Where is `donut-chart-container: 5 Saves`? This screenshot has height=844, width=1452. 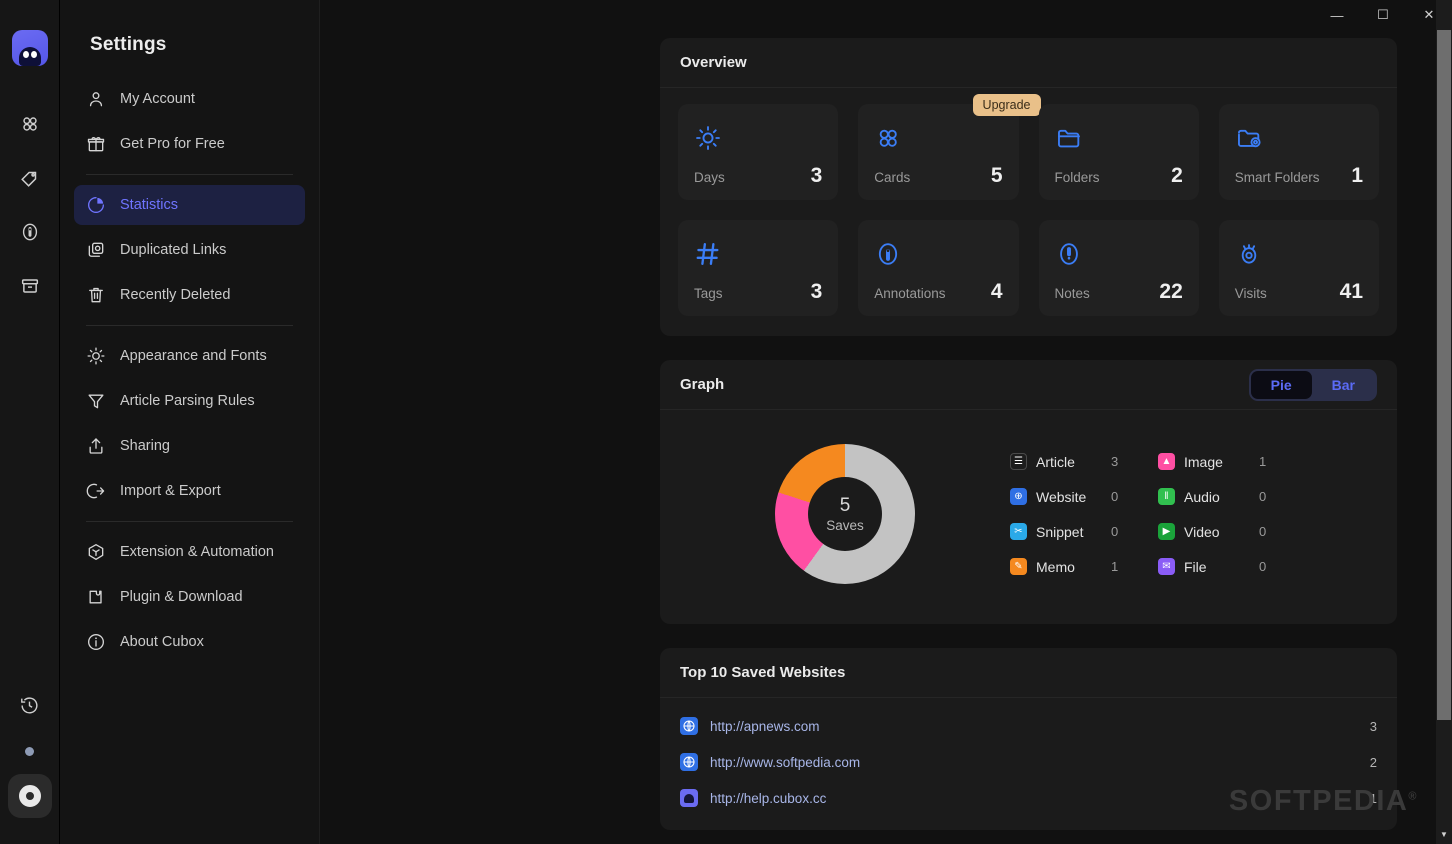
donut-chart-container: 5 Saves is located at coordinates (845, 514).